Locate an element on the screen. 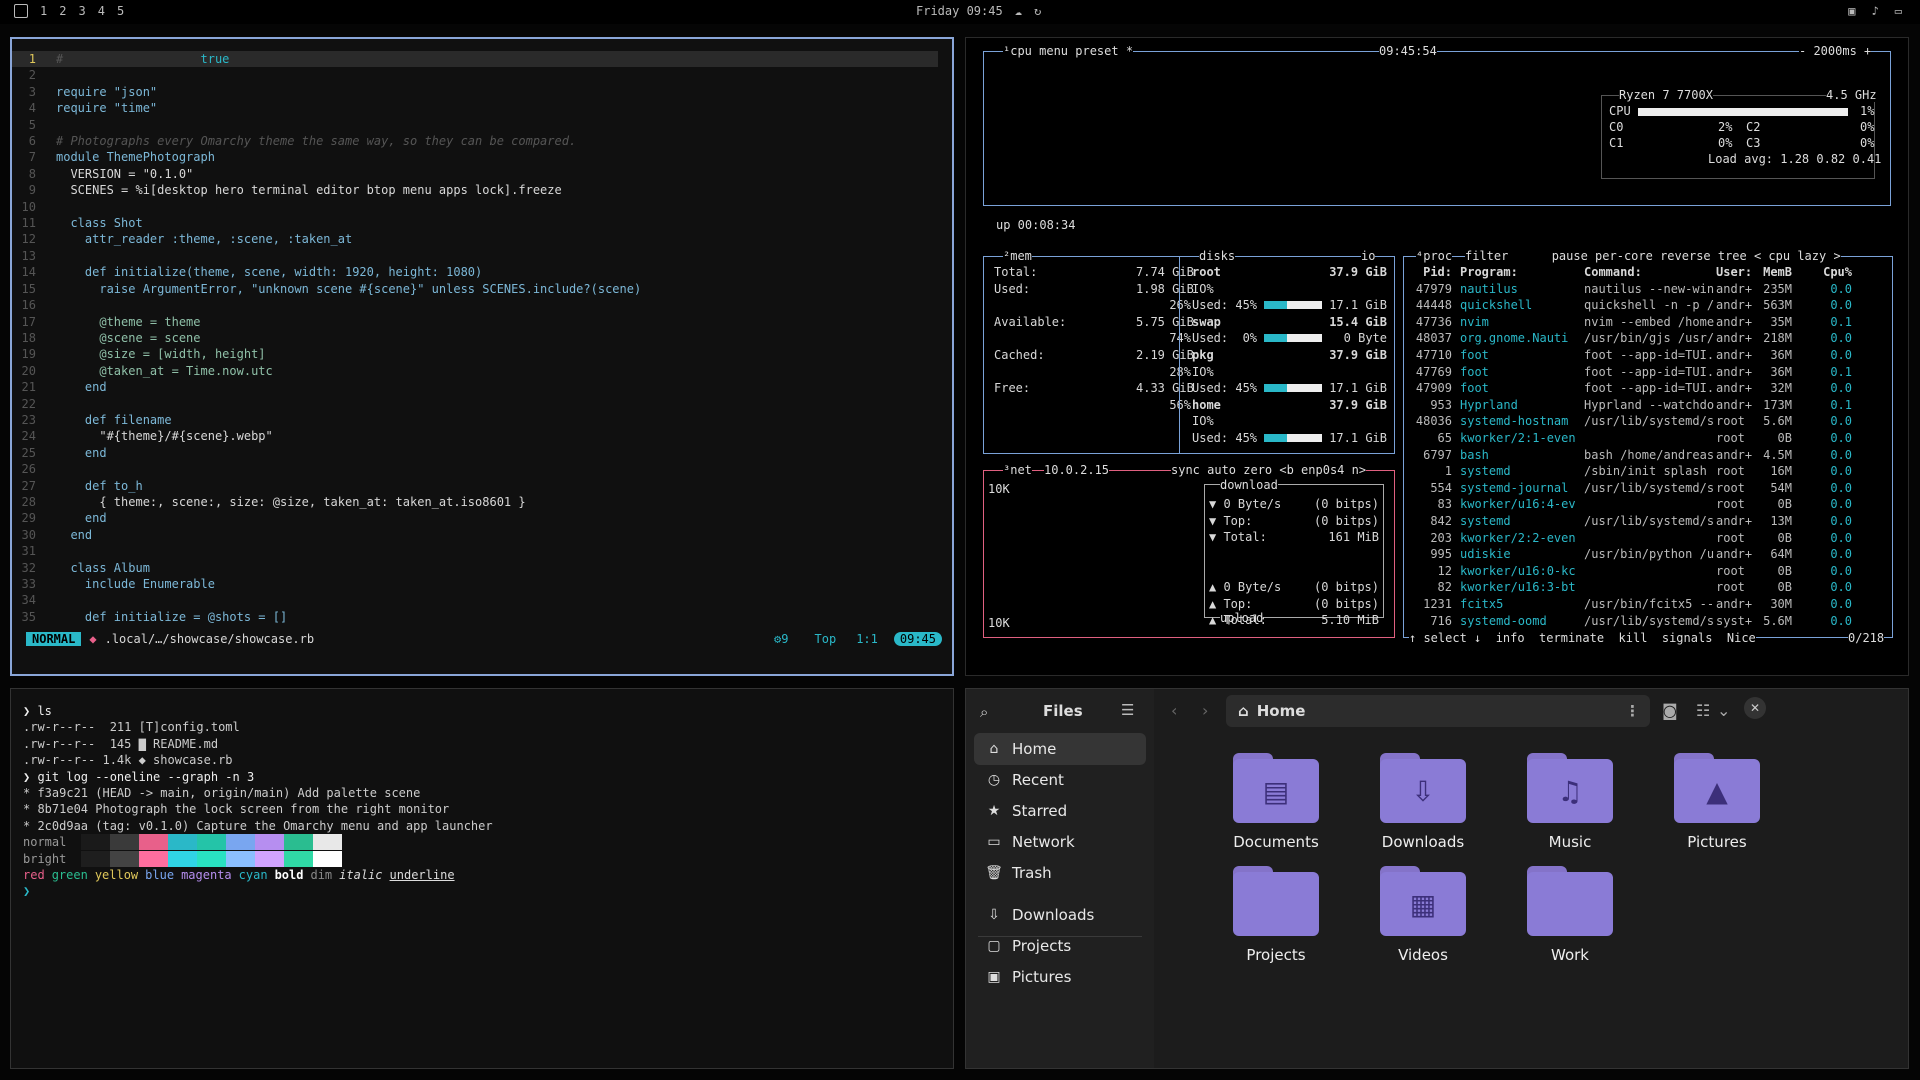 The image size is (1920, 1080). disk-value: 17.1 GiB is located at coordinates (1358, 388).